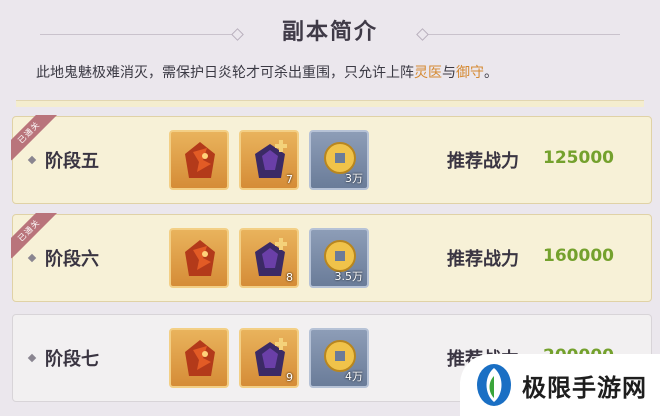 This screenshot has width=660, height=416. What do you see at coordinates (584, 388) in the screenshot?
I see `watermark-text: 极限手游网` at bounding box center [584, 388].